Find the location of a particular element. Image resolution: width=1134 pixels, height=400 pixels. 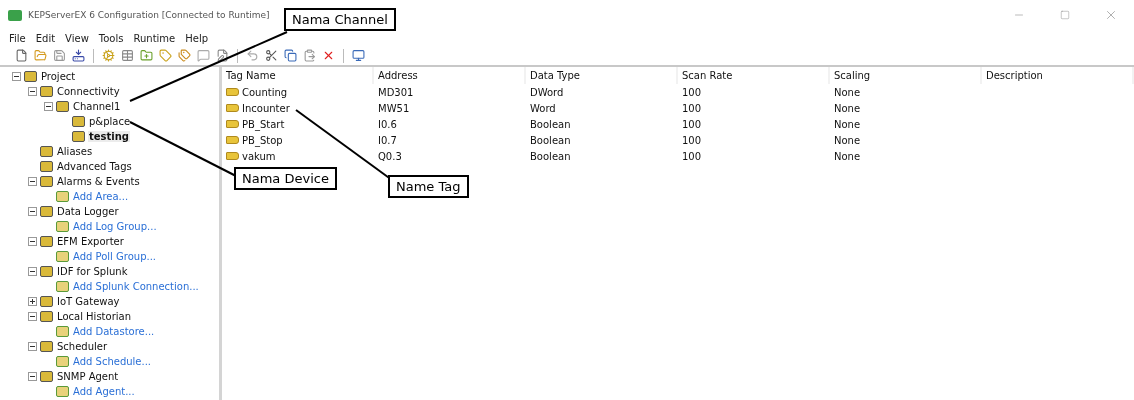

column-header: Address is located at coordinates (450, 75).